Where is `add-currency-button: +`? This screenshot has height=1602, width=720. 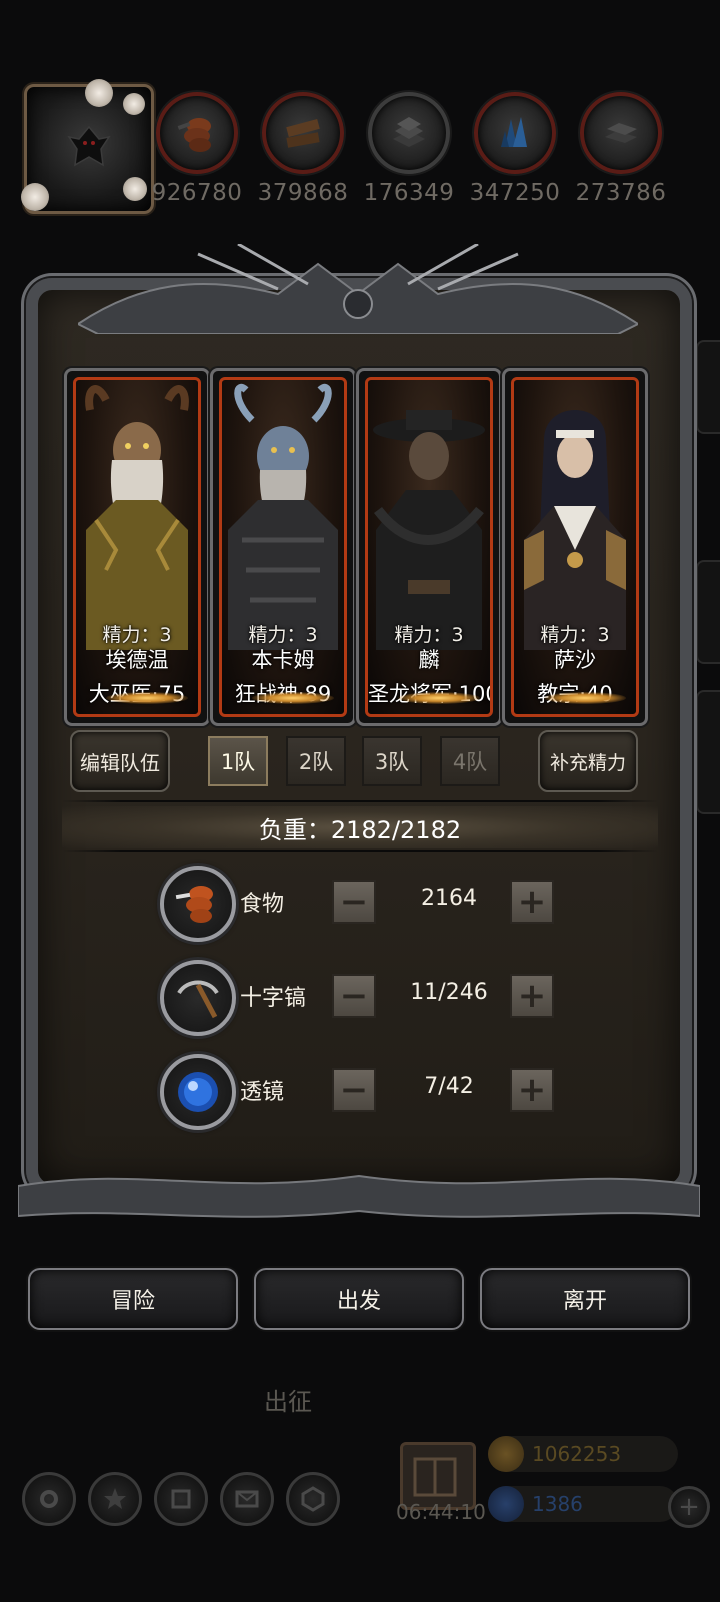 add-currency-button: + is located at coordinates (689, 1507).